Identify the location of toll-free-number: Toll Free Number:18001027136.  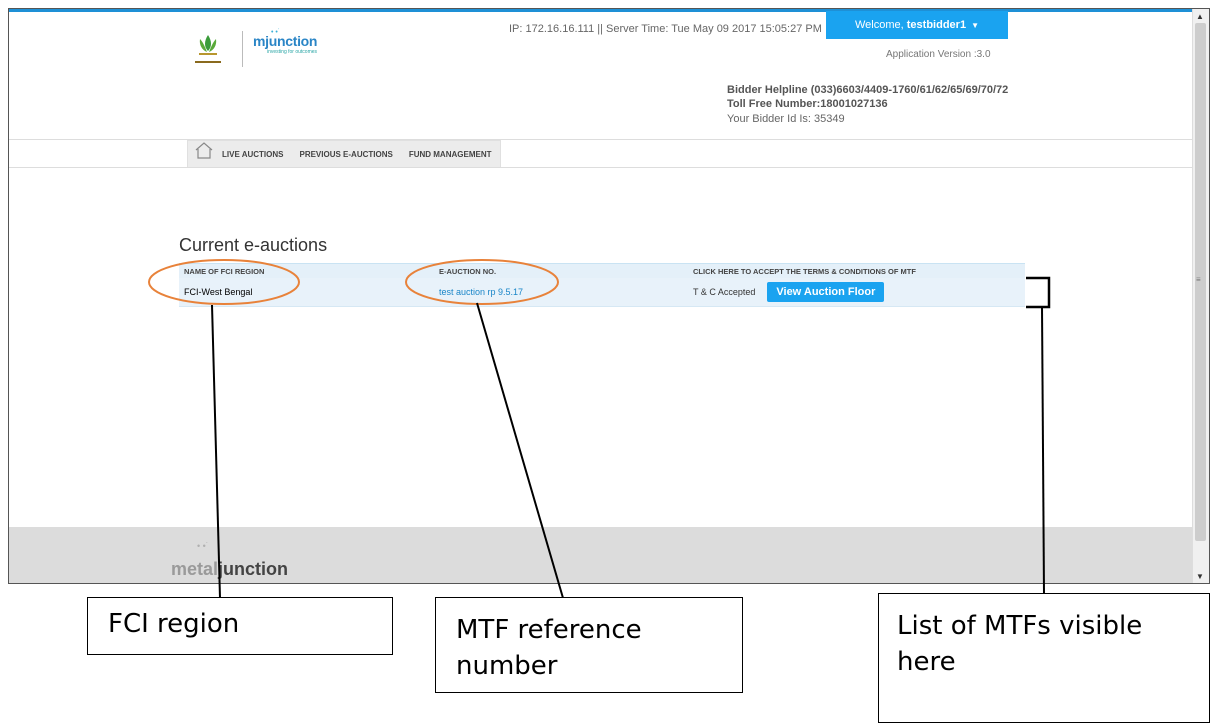
(807, 104).